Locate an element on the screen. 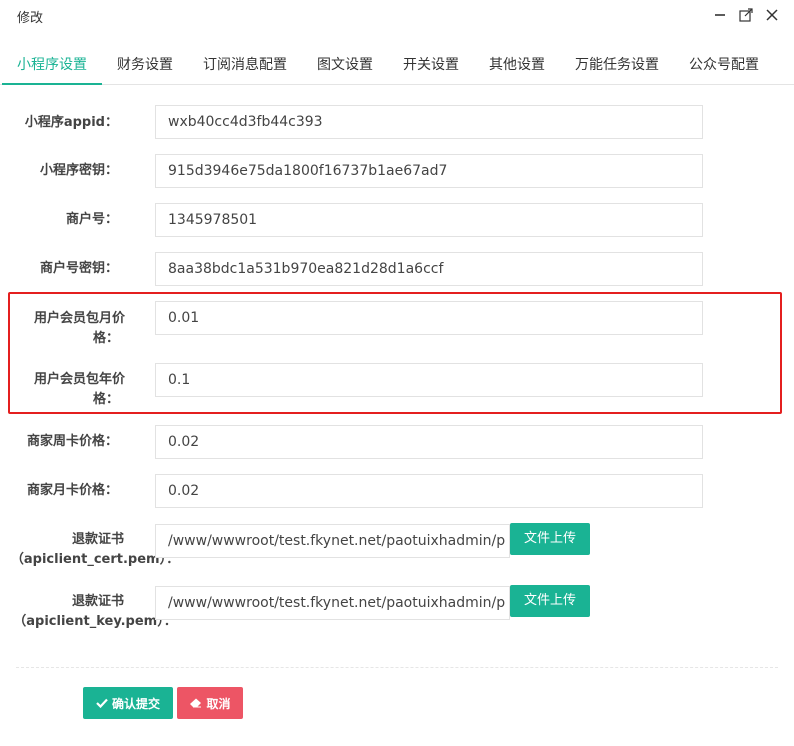 Image resolution: width=794 pixels, height=746 pixels. refund-cert-upload-button: 文件上传 is located at coordinates (550, 539).